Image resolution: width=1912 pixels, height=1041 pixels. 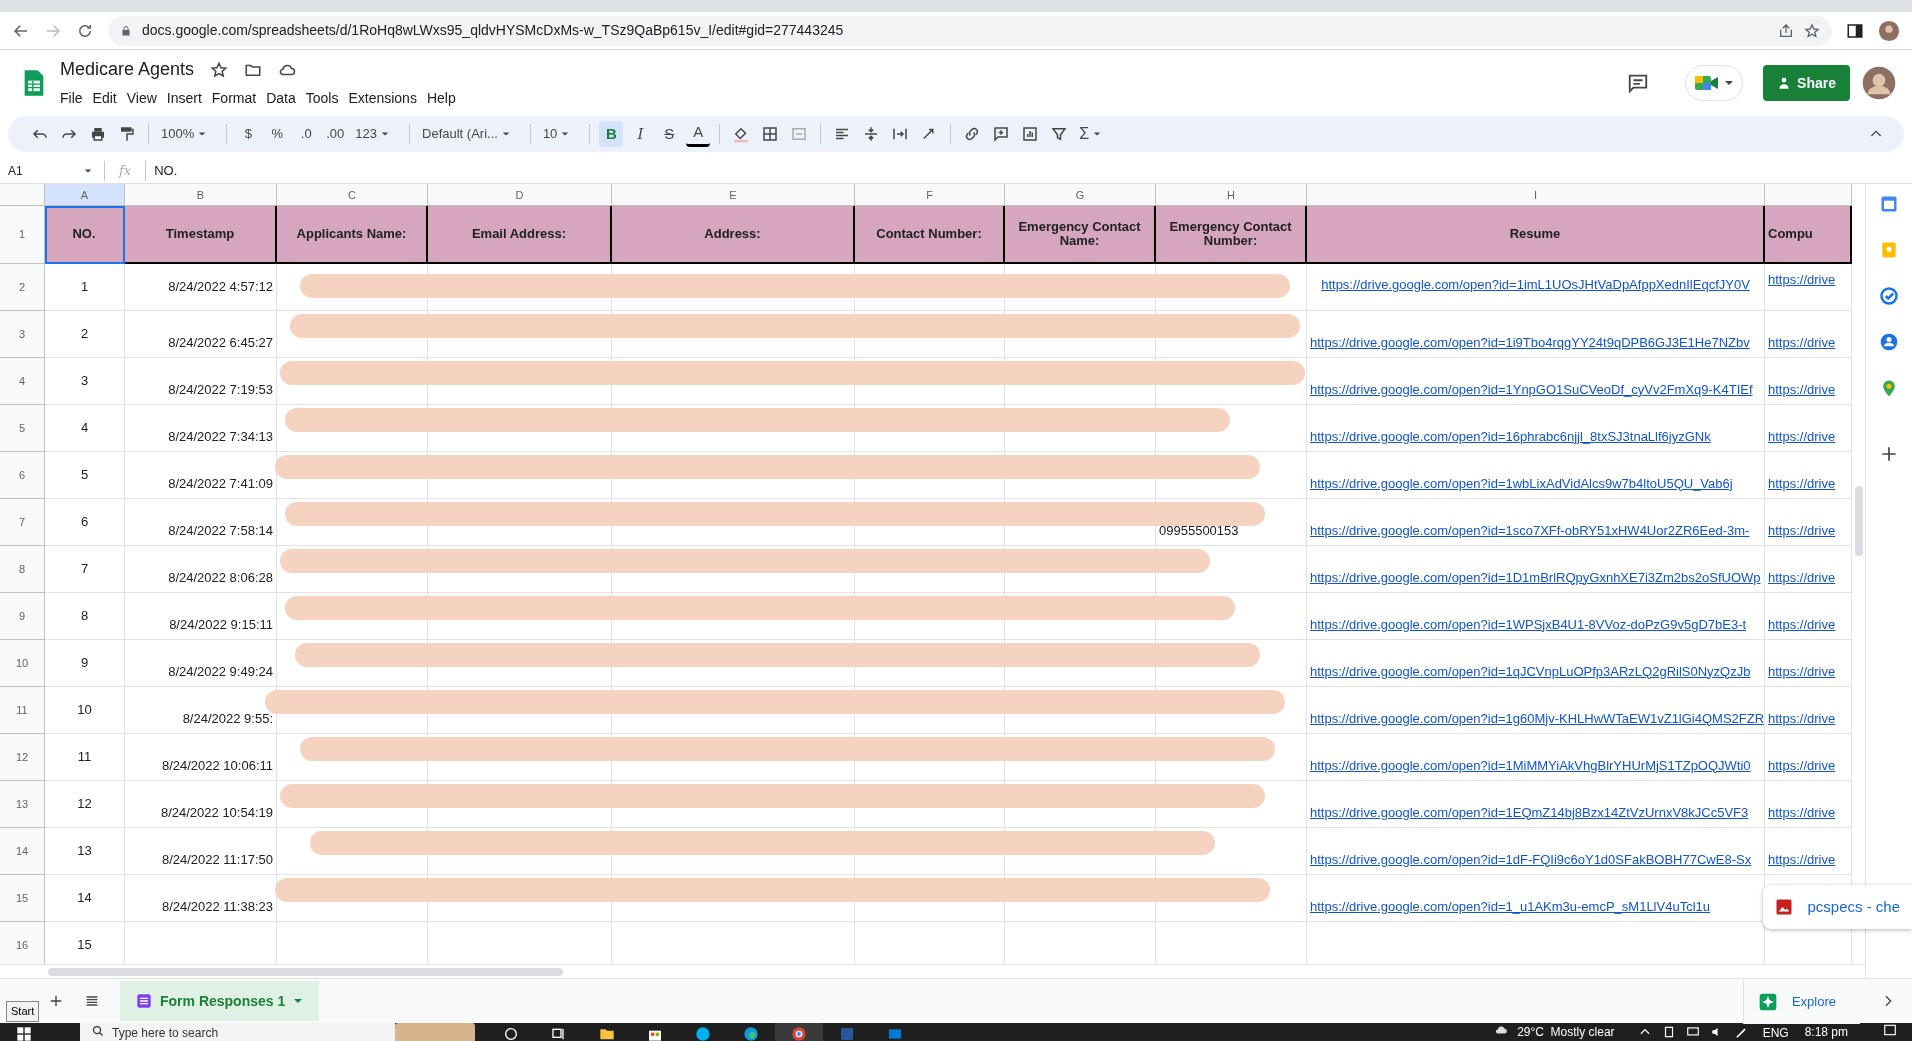 I want to click on format-button: .00, so click(x=335, y=134).